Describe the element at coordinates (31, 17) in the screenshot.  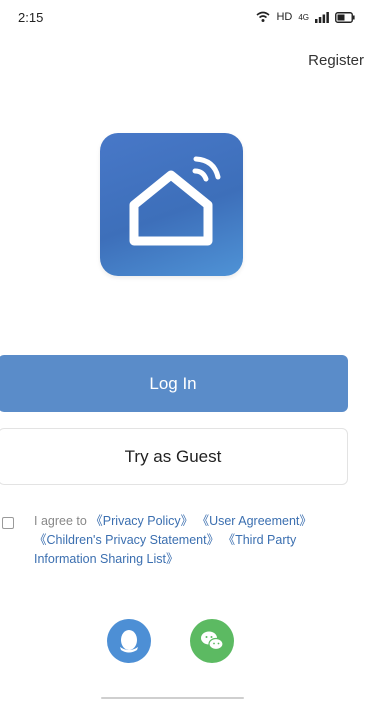
I see `status-time: 2:15` at that location.